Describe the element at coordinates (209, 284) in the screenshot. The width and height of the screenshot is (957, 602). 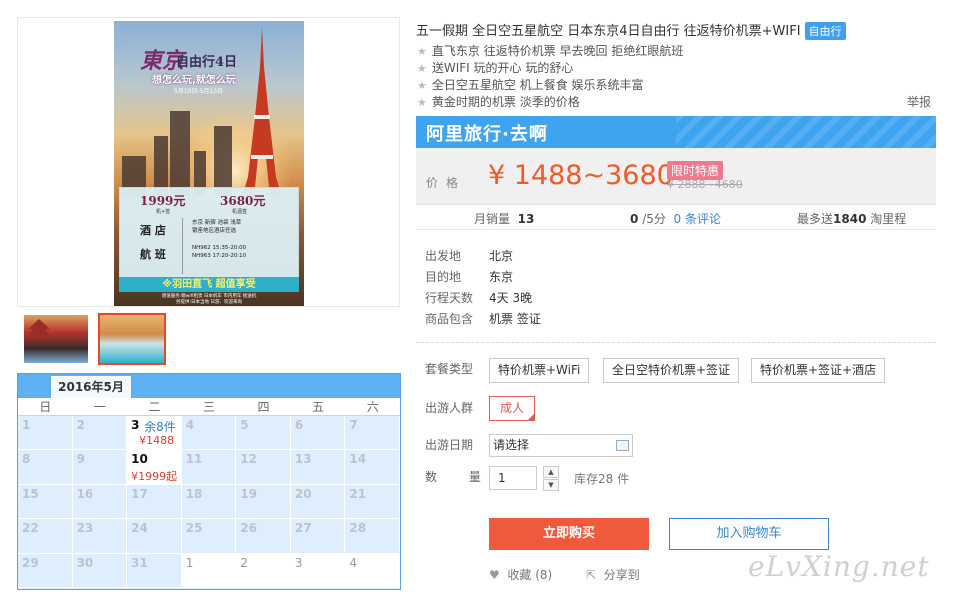
I see `poster-ribbon: ※羽田直飞 超值享受` at that location.